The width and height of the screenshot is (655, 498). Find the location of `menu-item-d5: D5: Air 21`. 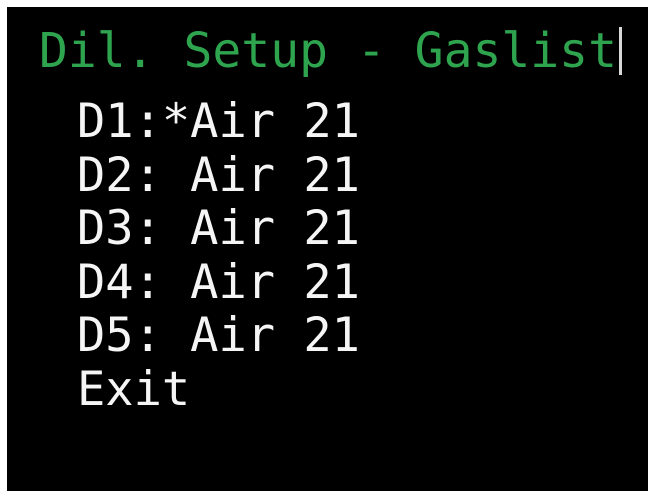

menu-item-d5: D5: Air 21 is located at coordinates (218, 336).